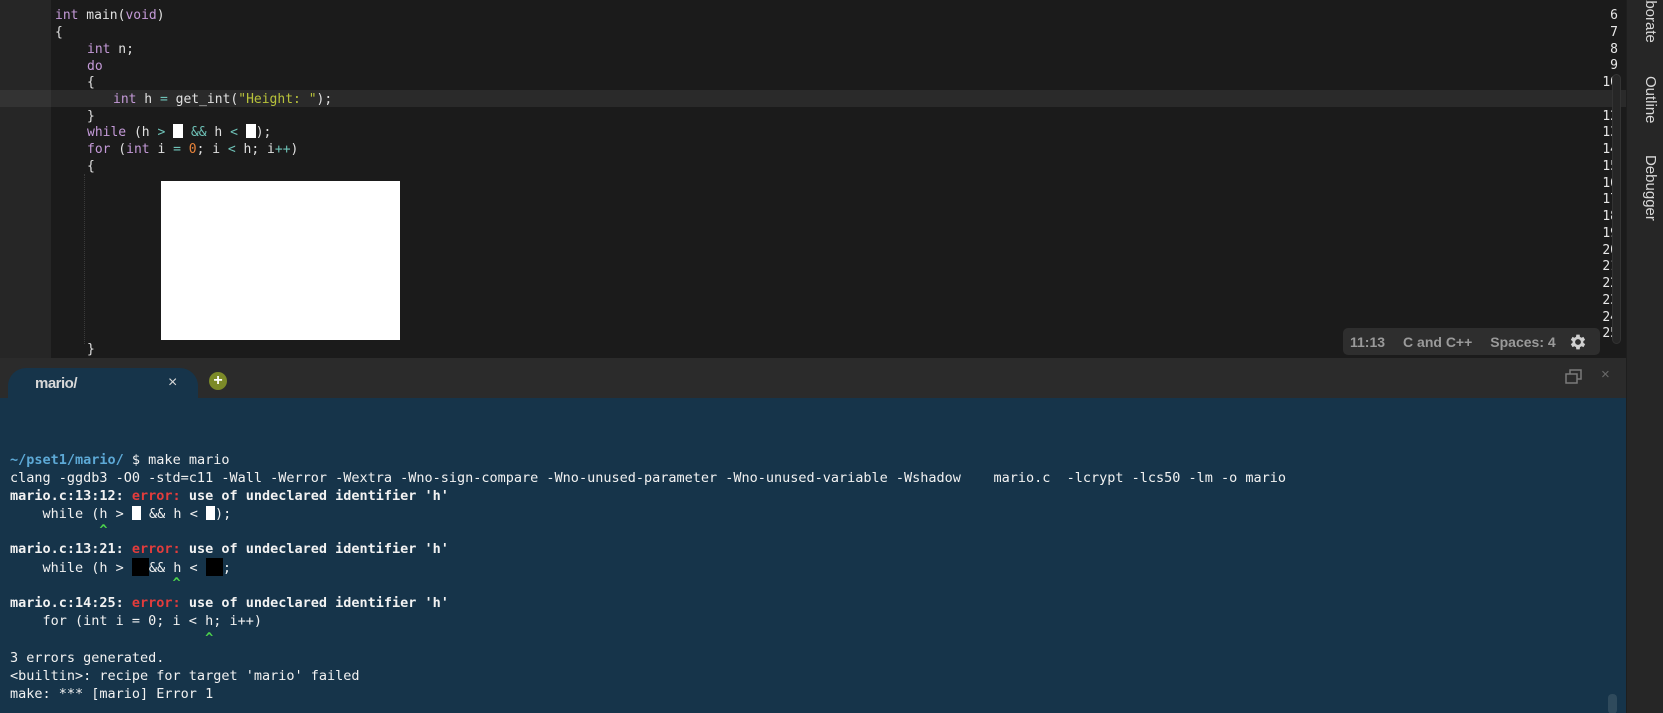  What do you see at coordinates (1616, 209) in the screenshot?
I see `editor-scrollbar` at bounding box center [1616, 209].